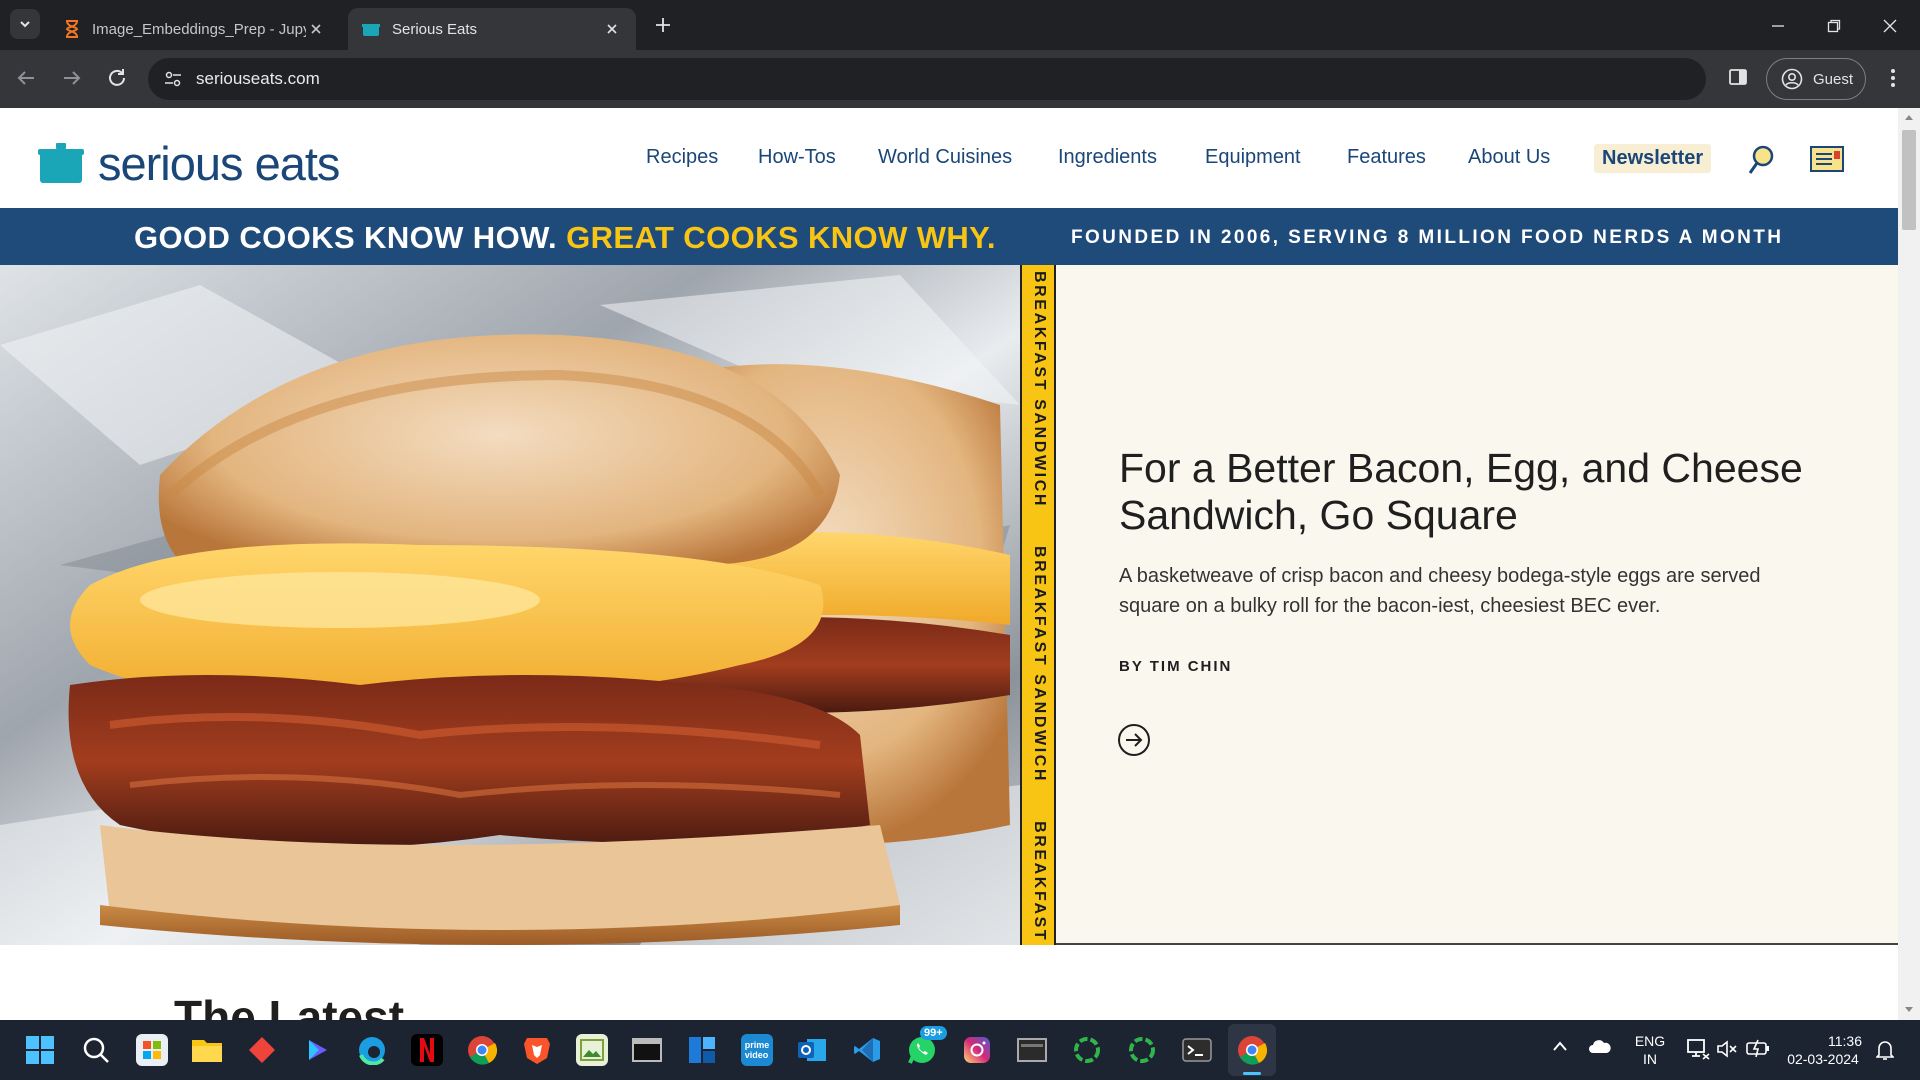  What do you see at coordinates (1890, 26) in the screenshot?
I see `close-window-button` at bounding box center [1890, 26].